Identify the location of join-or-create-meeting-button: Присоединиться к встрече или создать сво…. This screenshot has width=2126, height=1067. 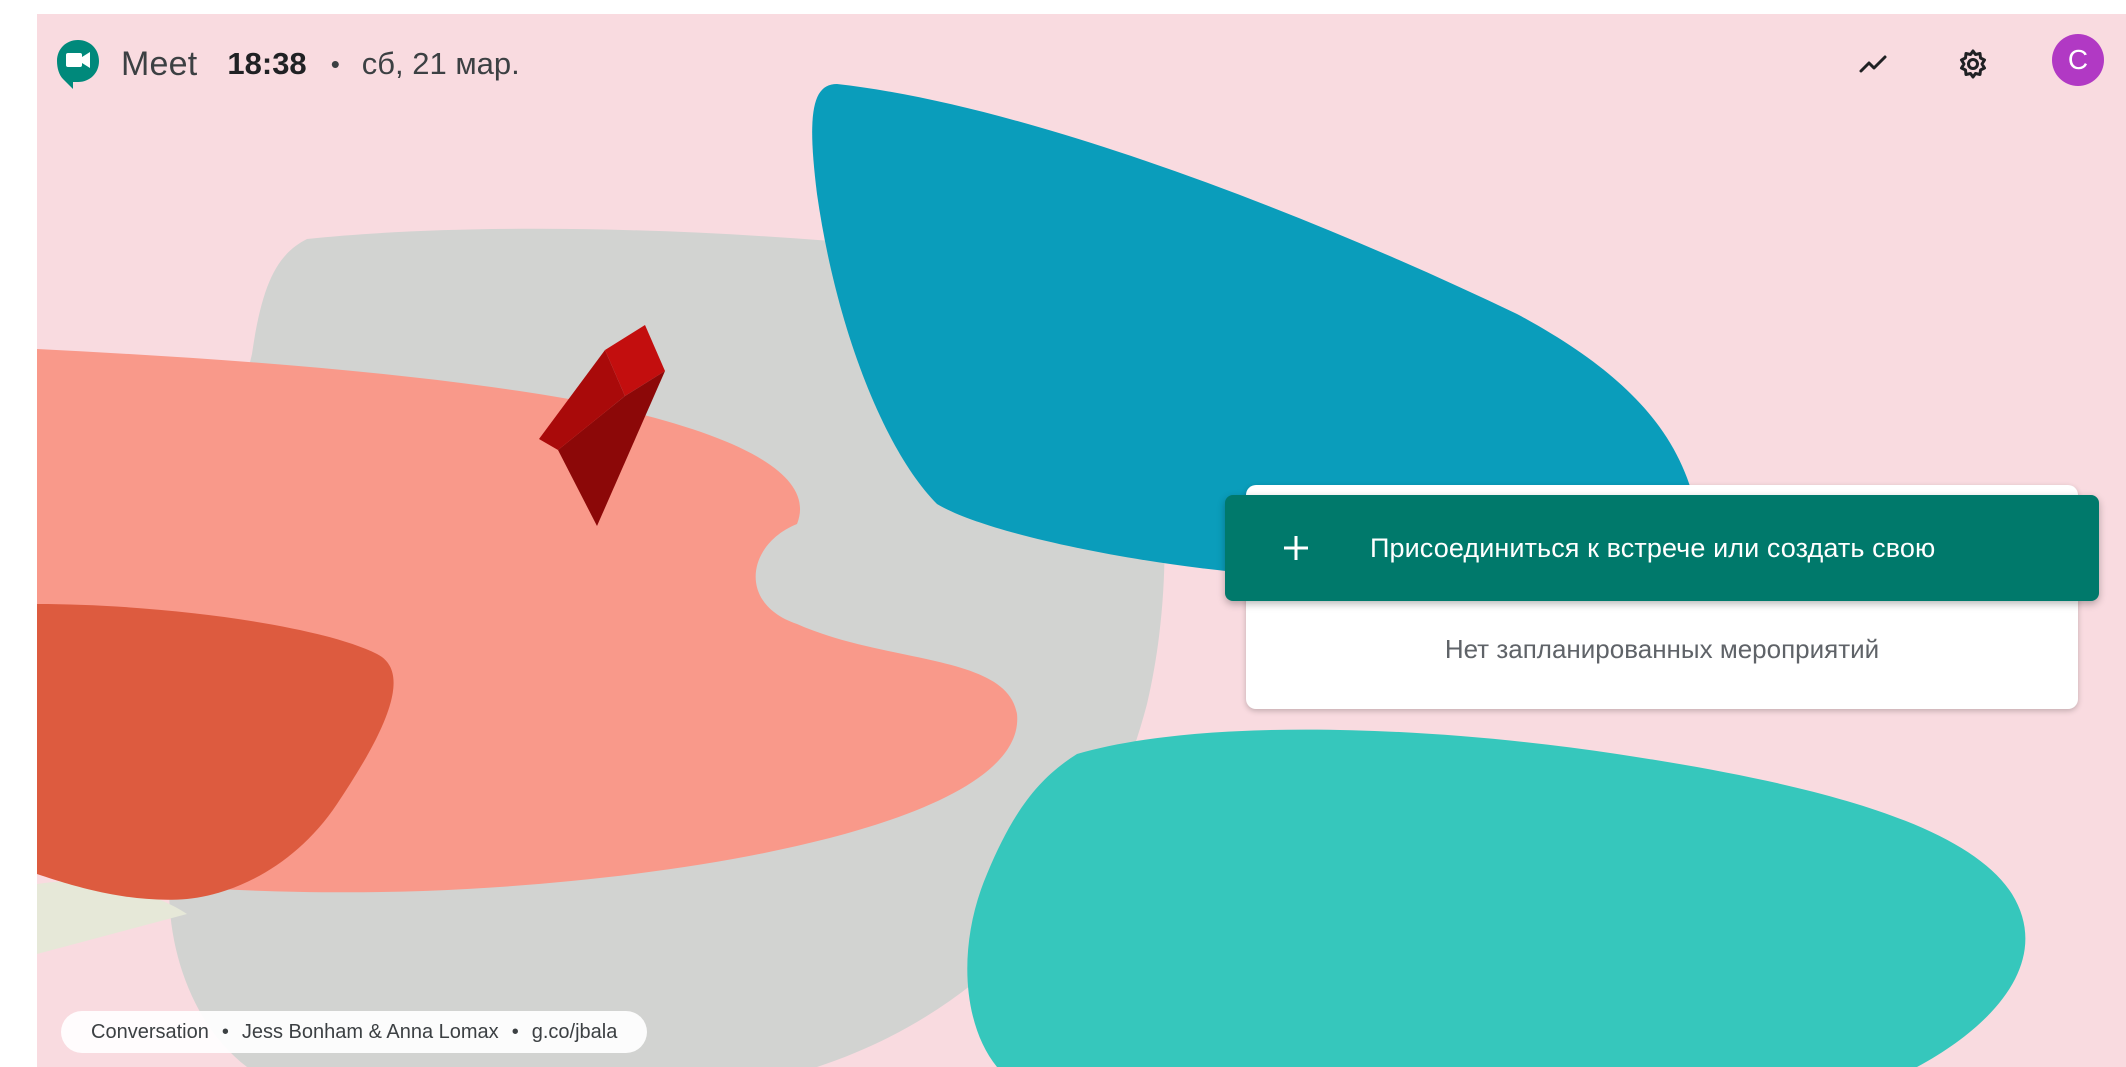
(1662, 548).